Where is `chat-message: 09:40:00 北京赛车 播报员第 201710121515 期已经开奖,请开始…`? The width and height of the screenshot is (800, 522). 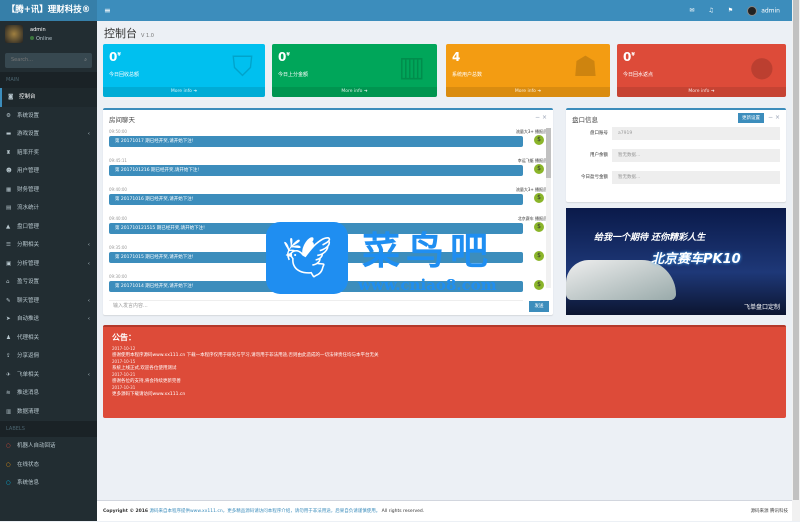 chat-message: 09:40:00 北京赛车 播报员第 201710121515 期已经开奖,请开始… is located at coordinates (328, 231).